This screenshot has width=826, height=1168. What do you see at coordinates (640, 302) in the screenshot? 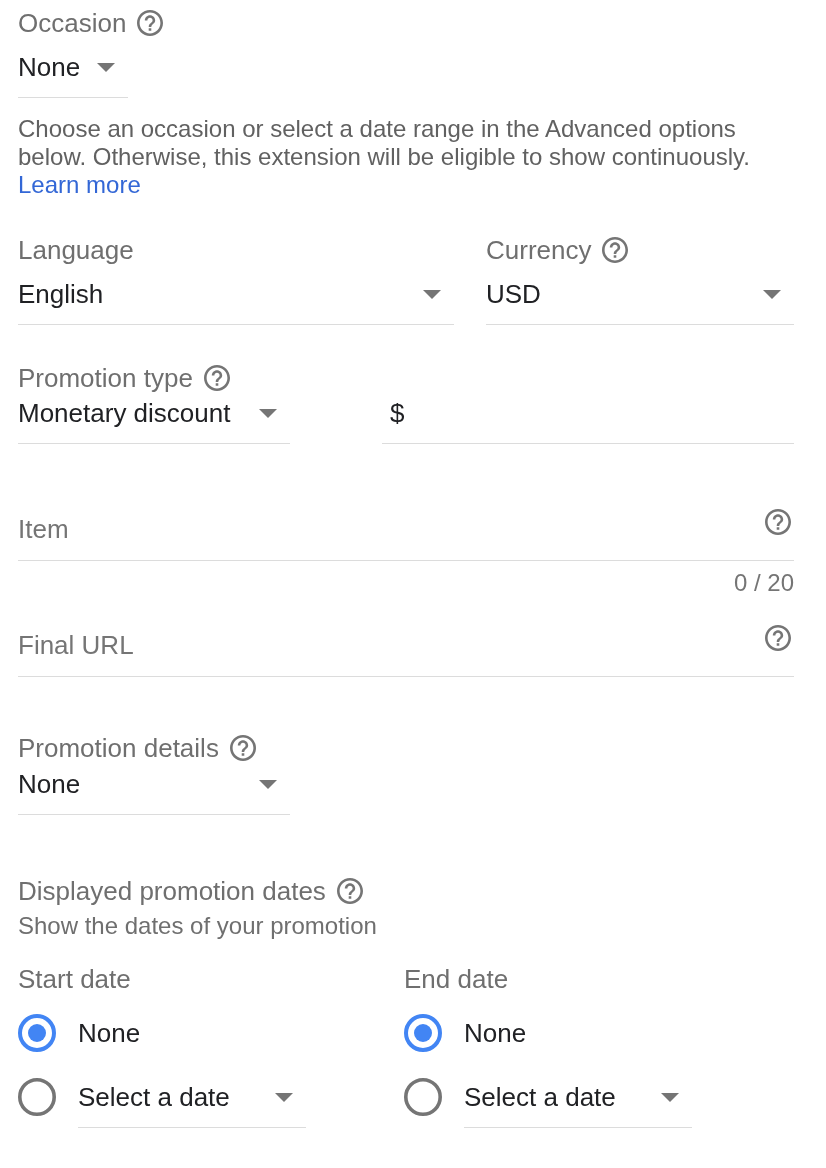
I see `currency-dropdown: USD` at bounding box center [640, 302].